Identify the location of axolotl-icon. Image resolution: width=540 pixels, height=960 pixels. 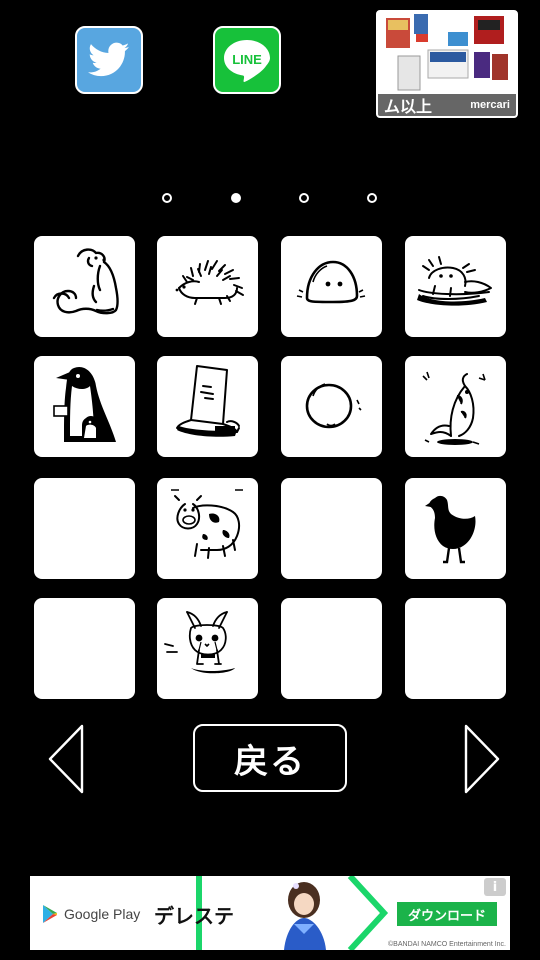
(454, 281).